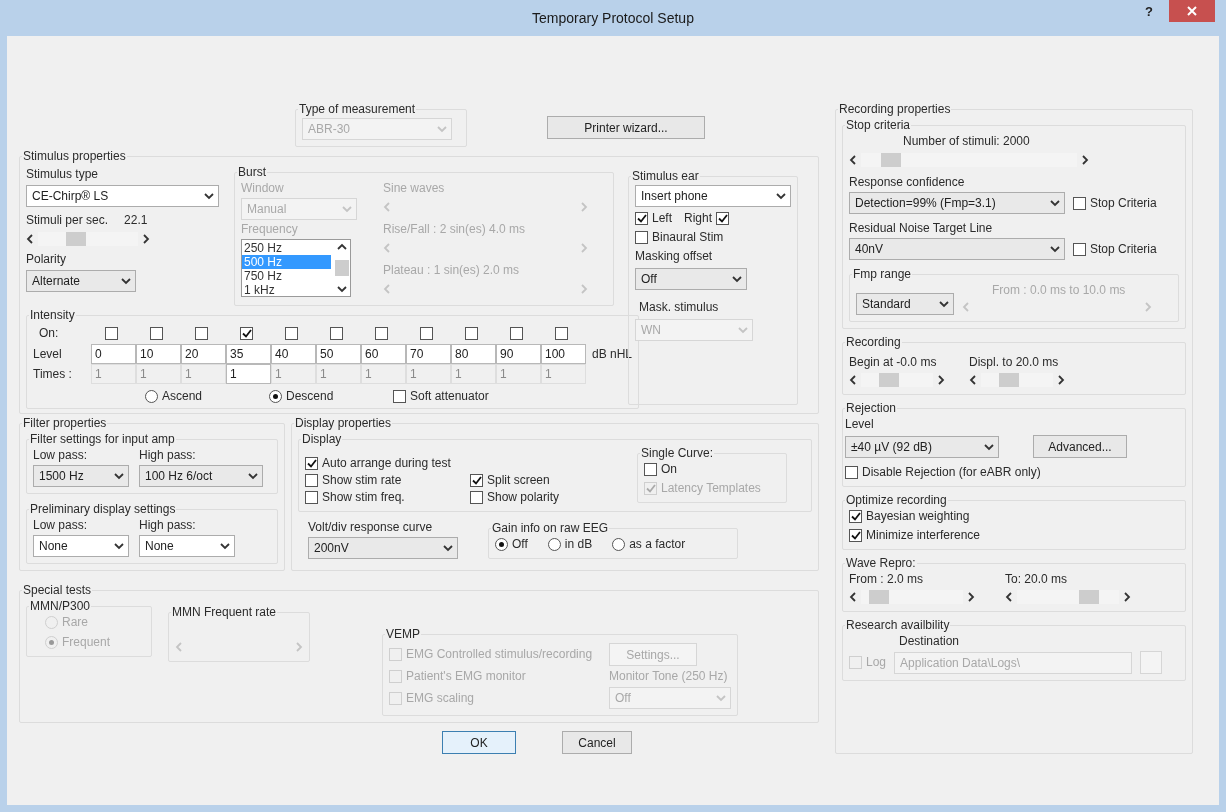  Describe the element at coordinates (338, 354) in the screenshot. I see `level-field: 50` at that location.